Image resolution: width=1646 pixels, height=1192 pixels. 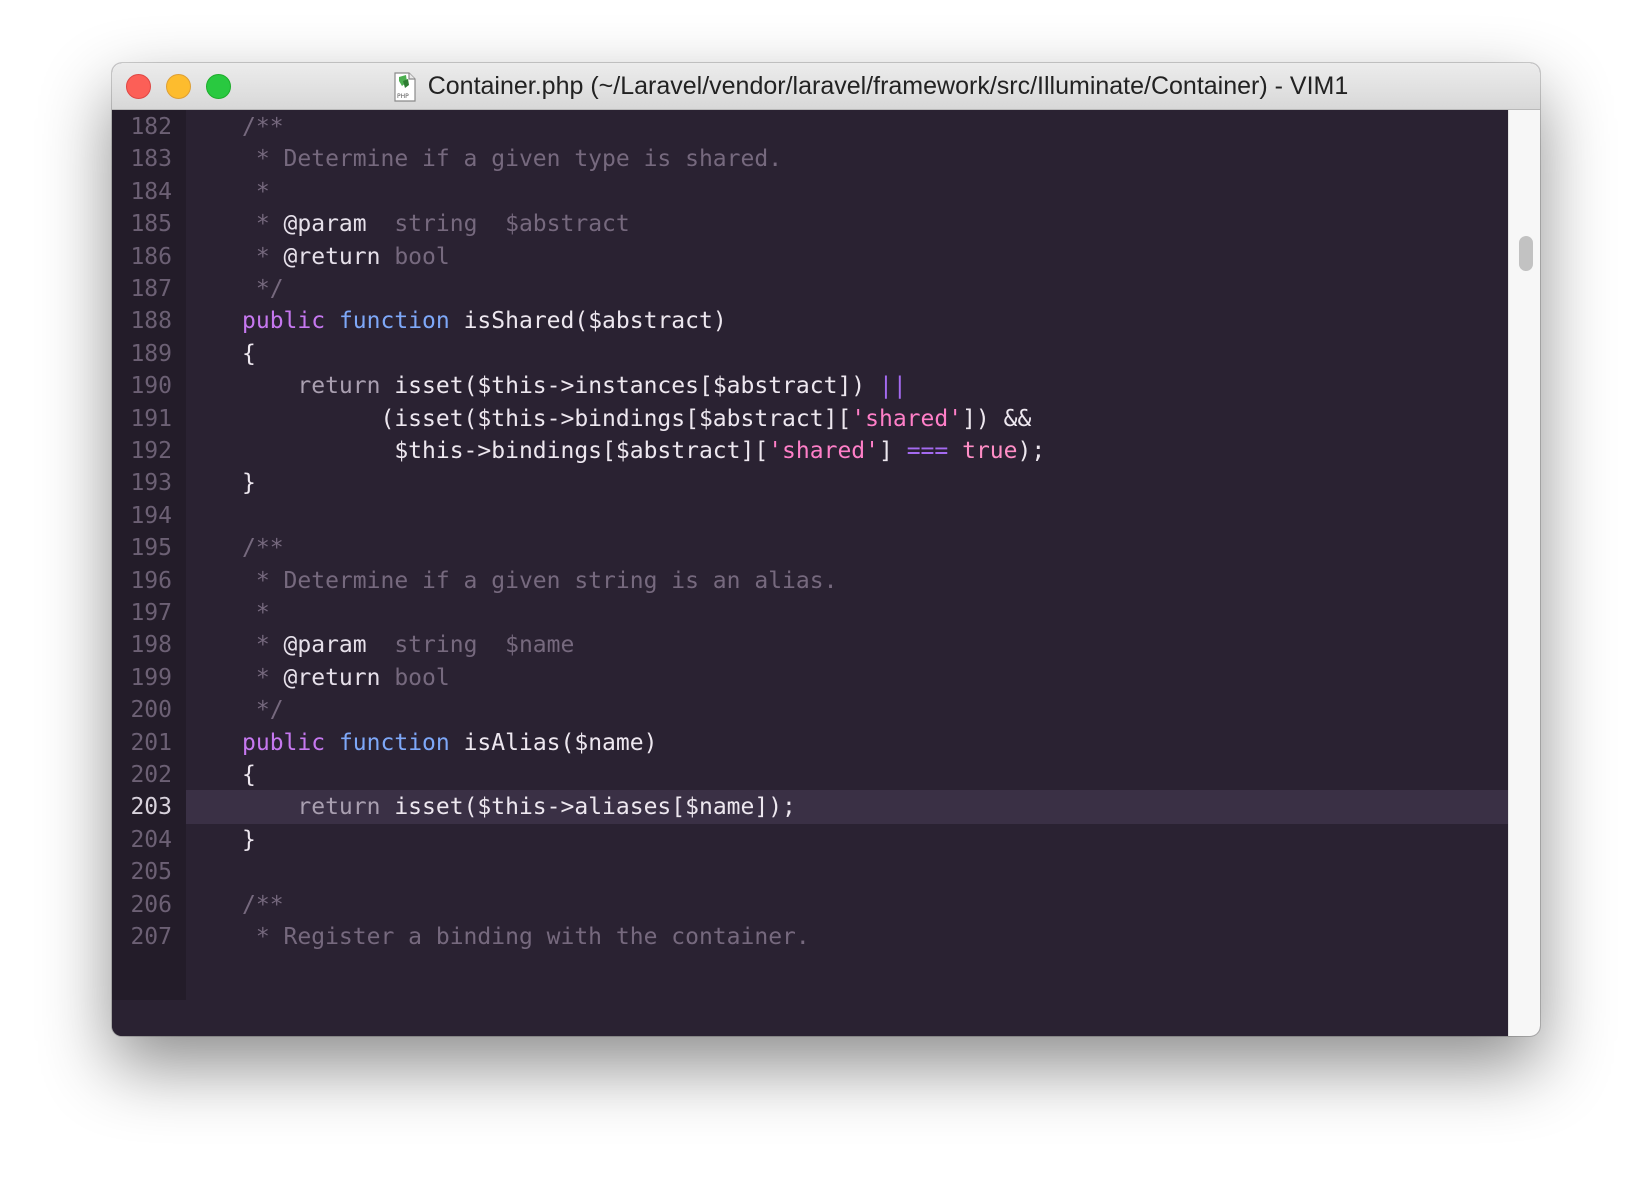 I want to click on code-line: 199 * @return bool, so click(x=810, y=678).